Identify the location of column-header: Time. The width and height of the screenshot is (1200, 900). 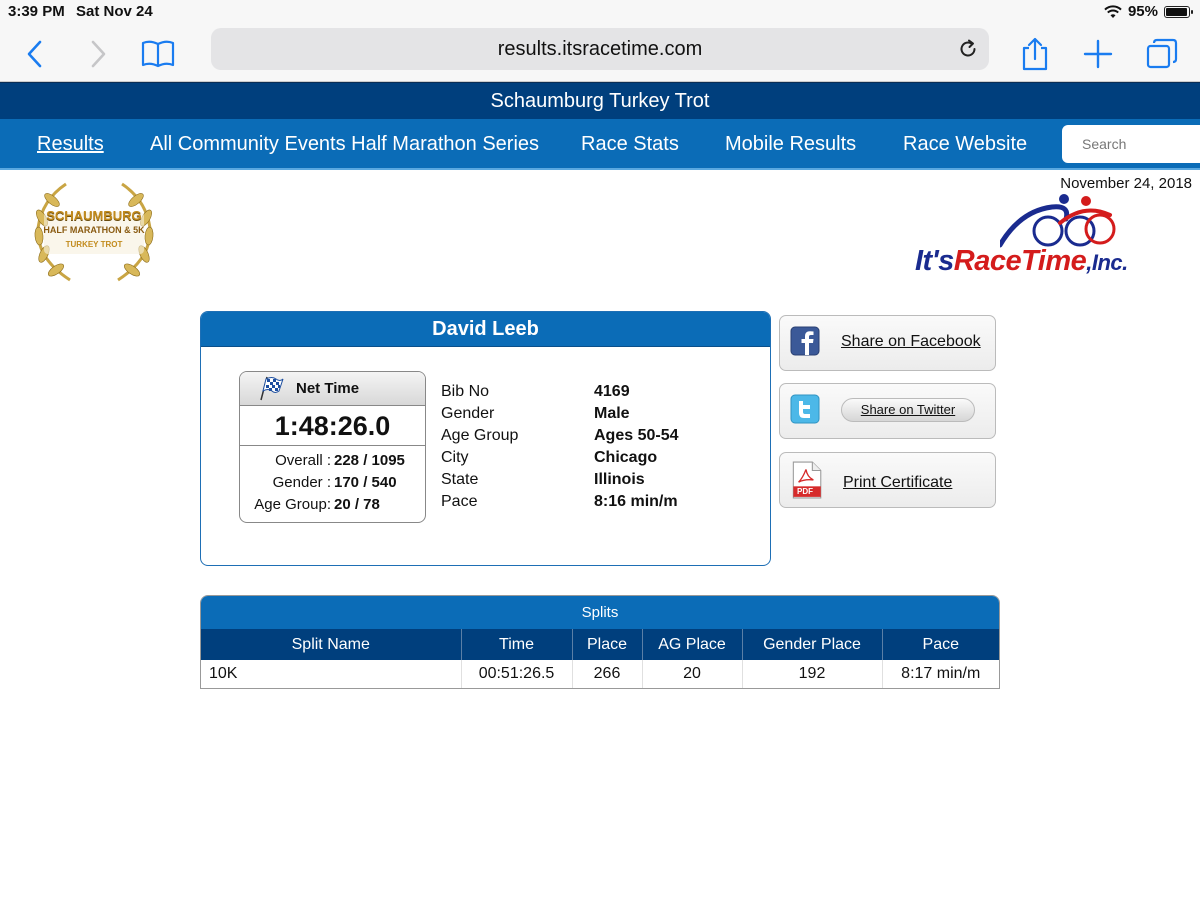
(517, 644).